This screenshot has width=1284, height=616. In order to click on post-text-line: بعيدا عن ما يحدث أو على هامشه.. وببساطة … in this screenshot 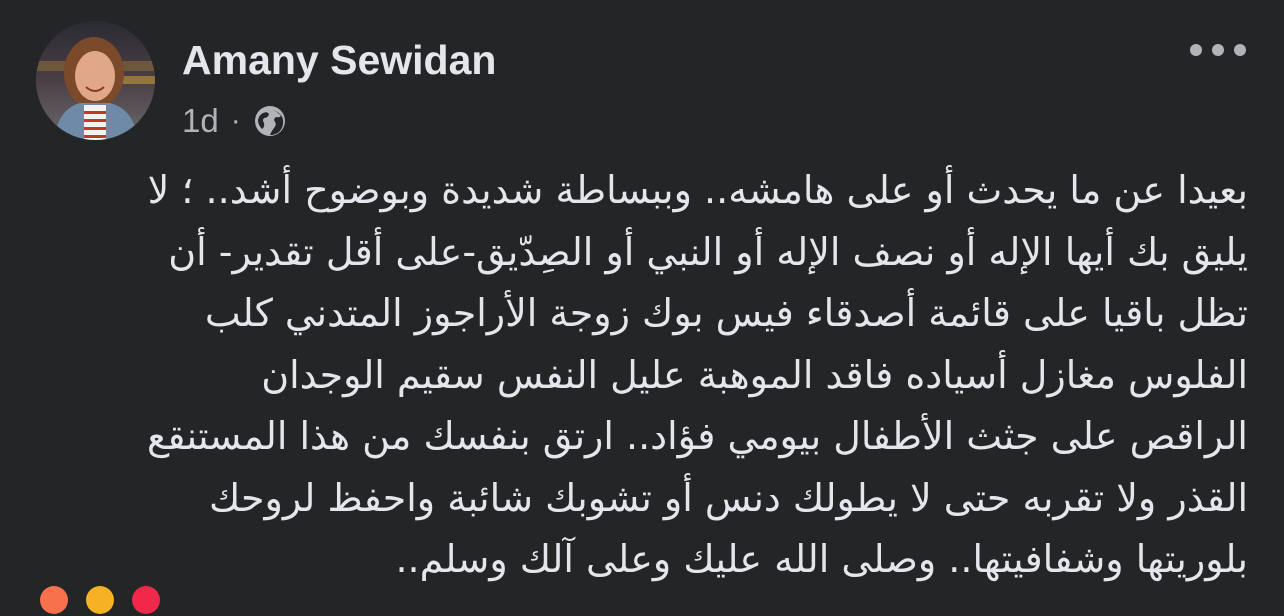, I will do `click(697, 190)`.